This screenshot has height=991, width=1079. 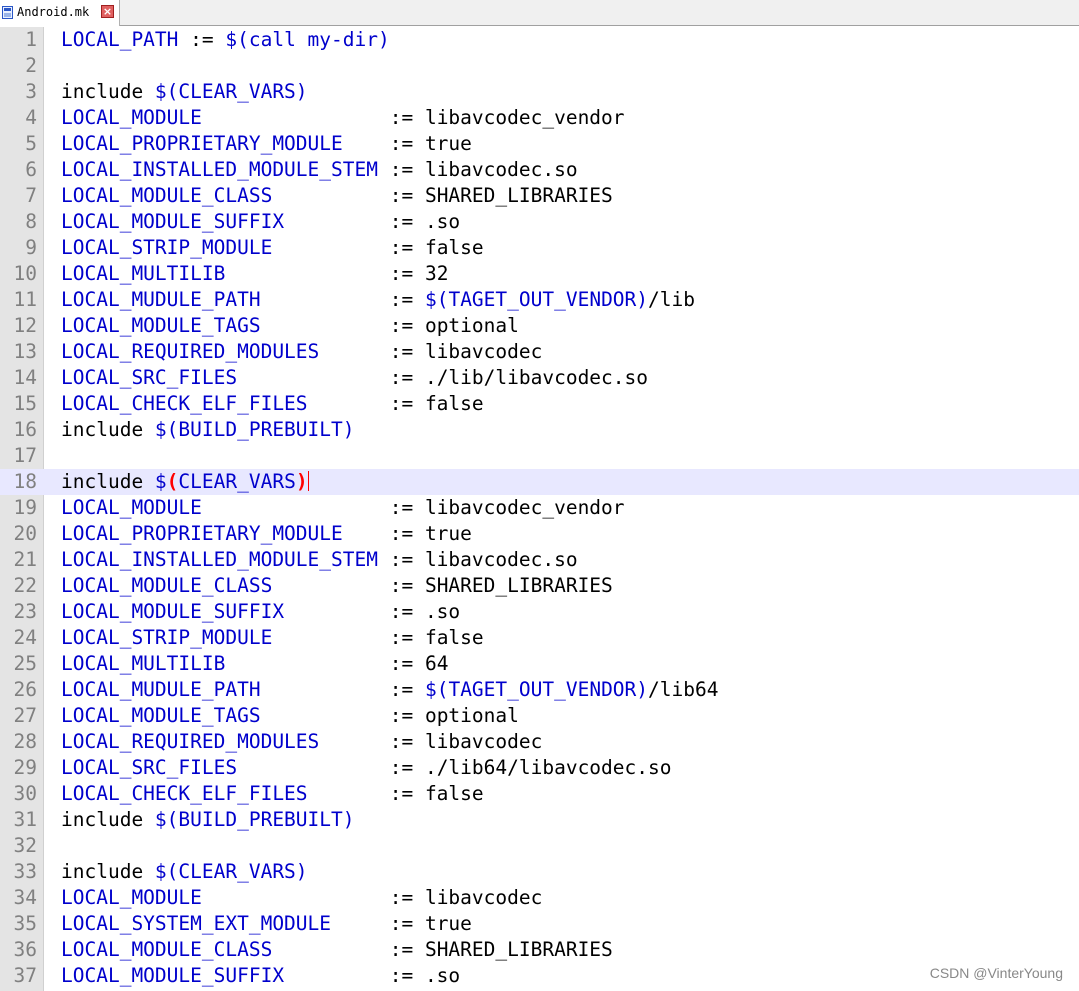 What do you see at coordinates (539, 40) in the screenshot?
I see `code-line: 1 LOCAL_PATH := $(call my-dir)` at bounding box center [539, 40].